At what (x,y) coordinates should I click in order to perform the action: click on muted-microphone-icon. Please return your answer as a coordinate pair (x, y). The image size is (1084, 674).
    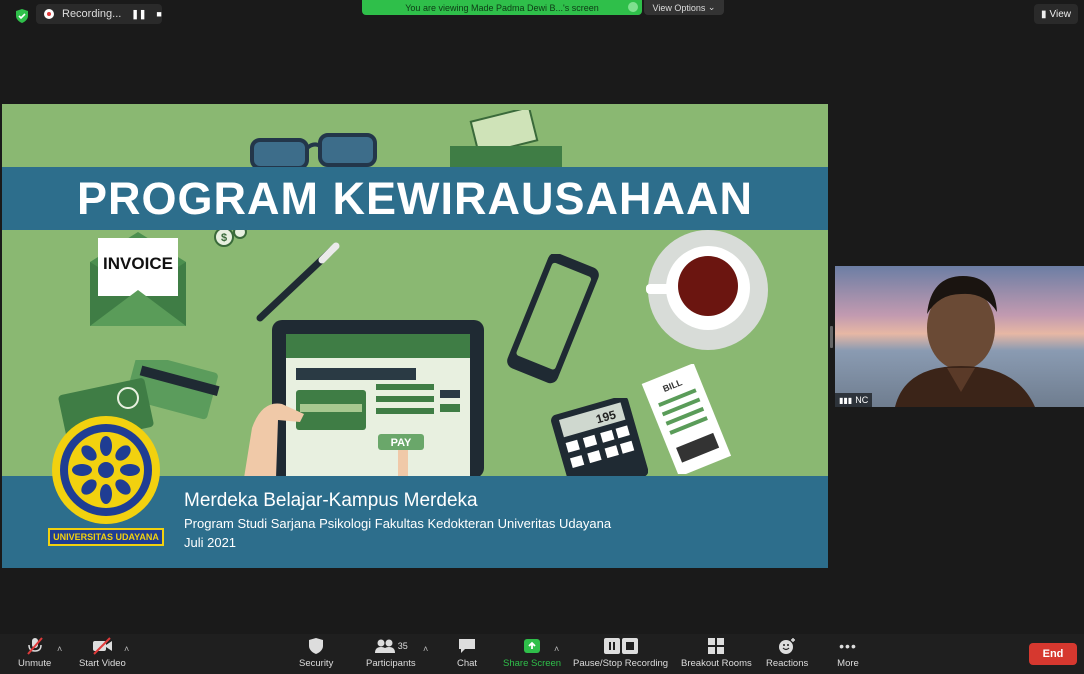
    Looking at the image, I should click on (34, 646).